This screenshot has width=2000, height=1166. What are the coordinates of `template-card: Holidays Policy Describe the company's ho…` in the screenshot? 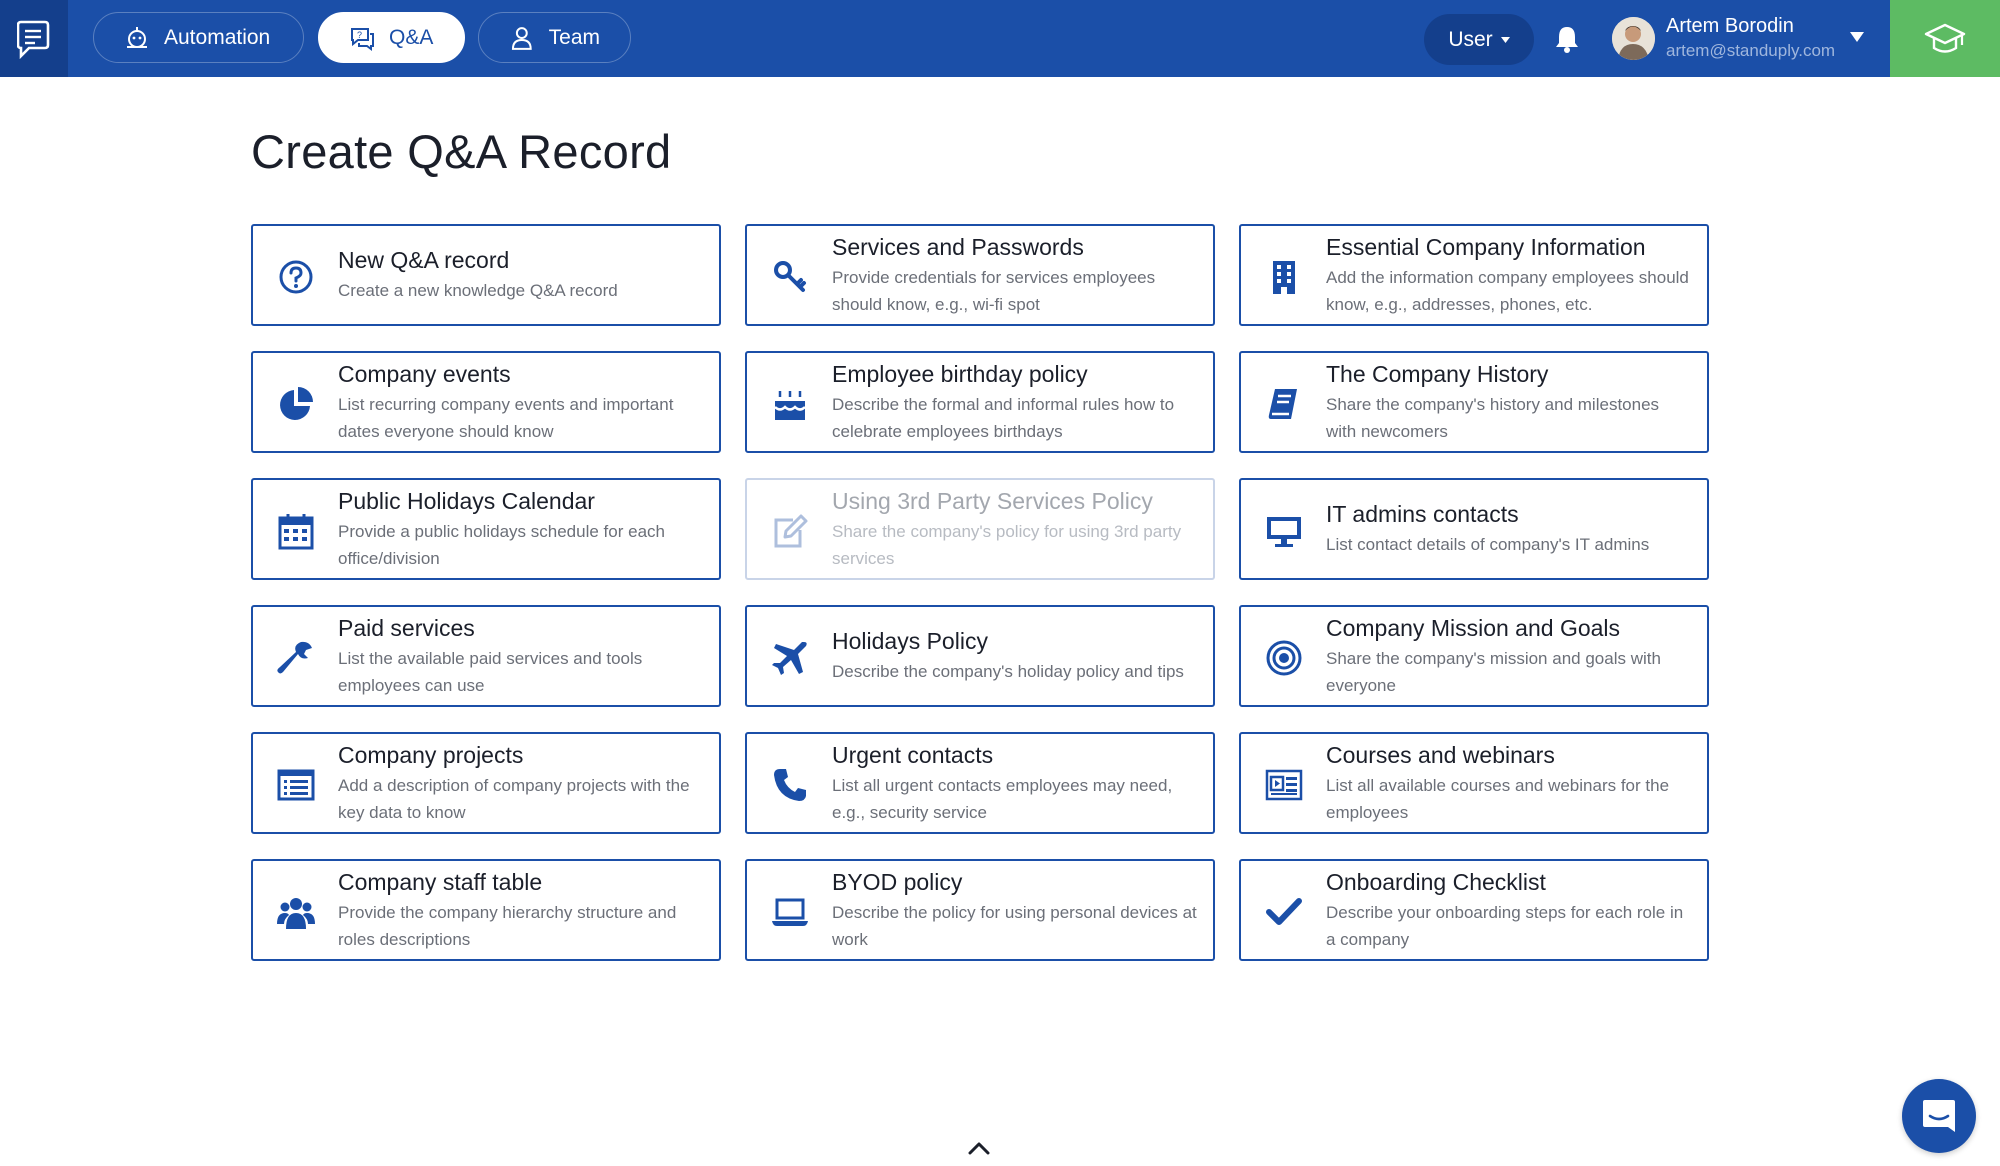 It's located at (980, 656).